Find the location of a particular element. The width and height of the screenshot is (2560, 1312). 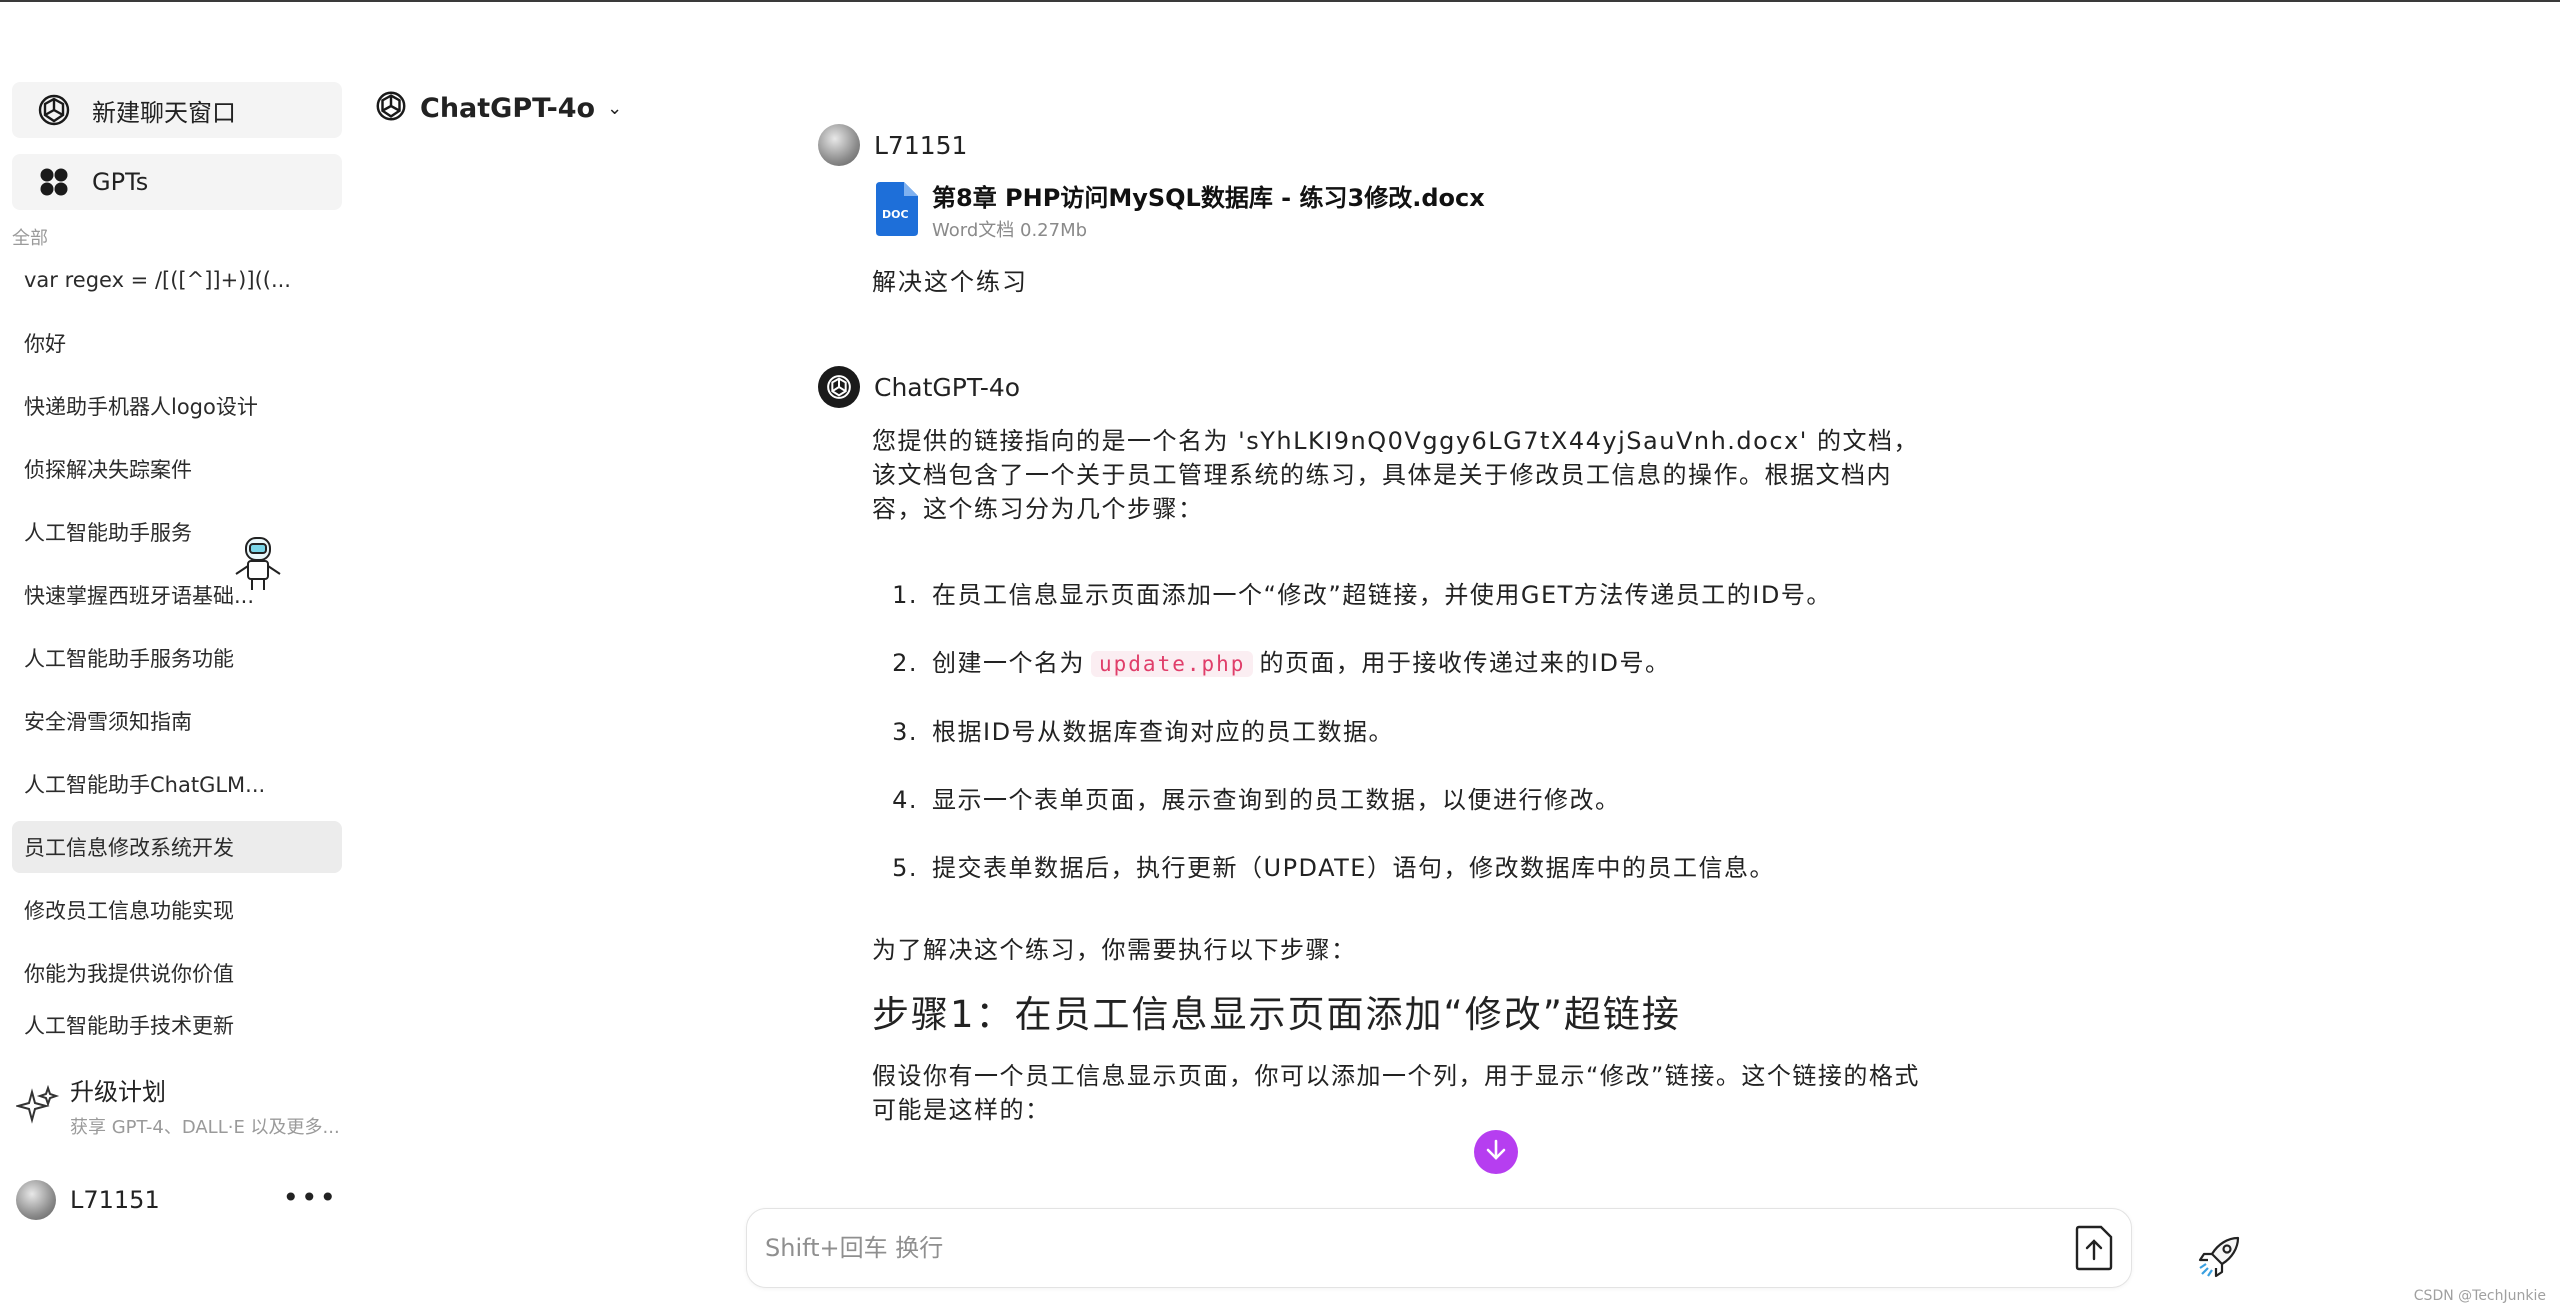

file-name: 第8章 PHP访问MySQL数据库 - 练习3修改.docx is located at coordinates (1208, 198).